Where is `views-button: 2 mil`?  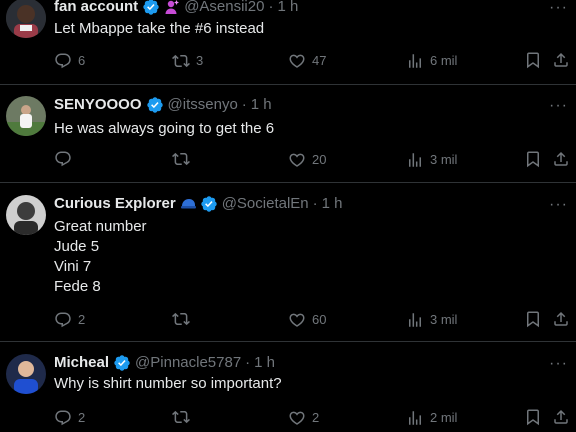
views-button: 2 mil is located at coordinates (431, 418).